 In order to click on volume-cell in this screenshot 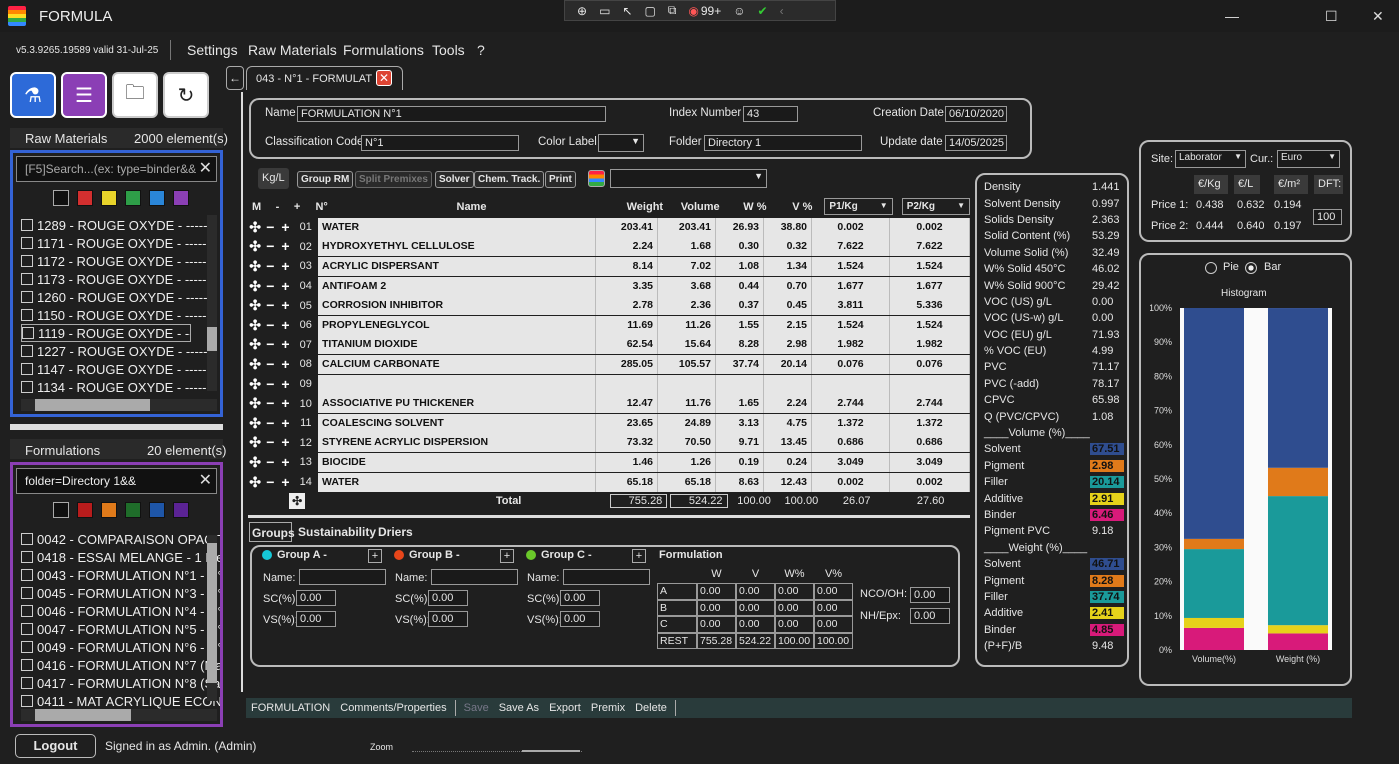, I will do `click(687, 384)`.